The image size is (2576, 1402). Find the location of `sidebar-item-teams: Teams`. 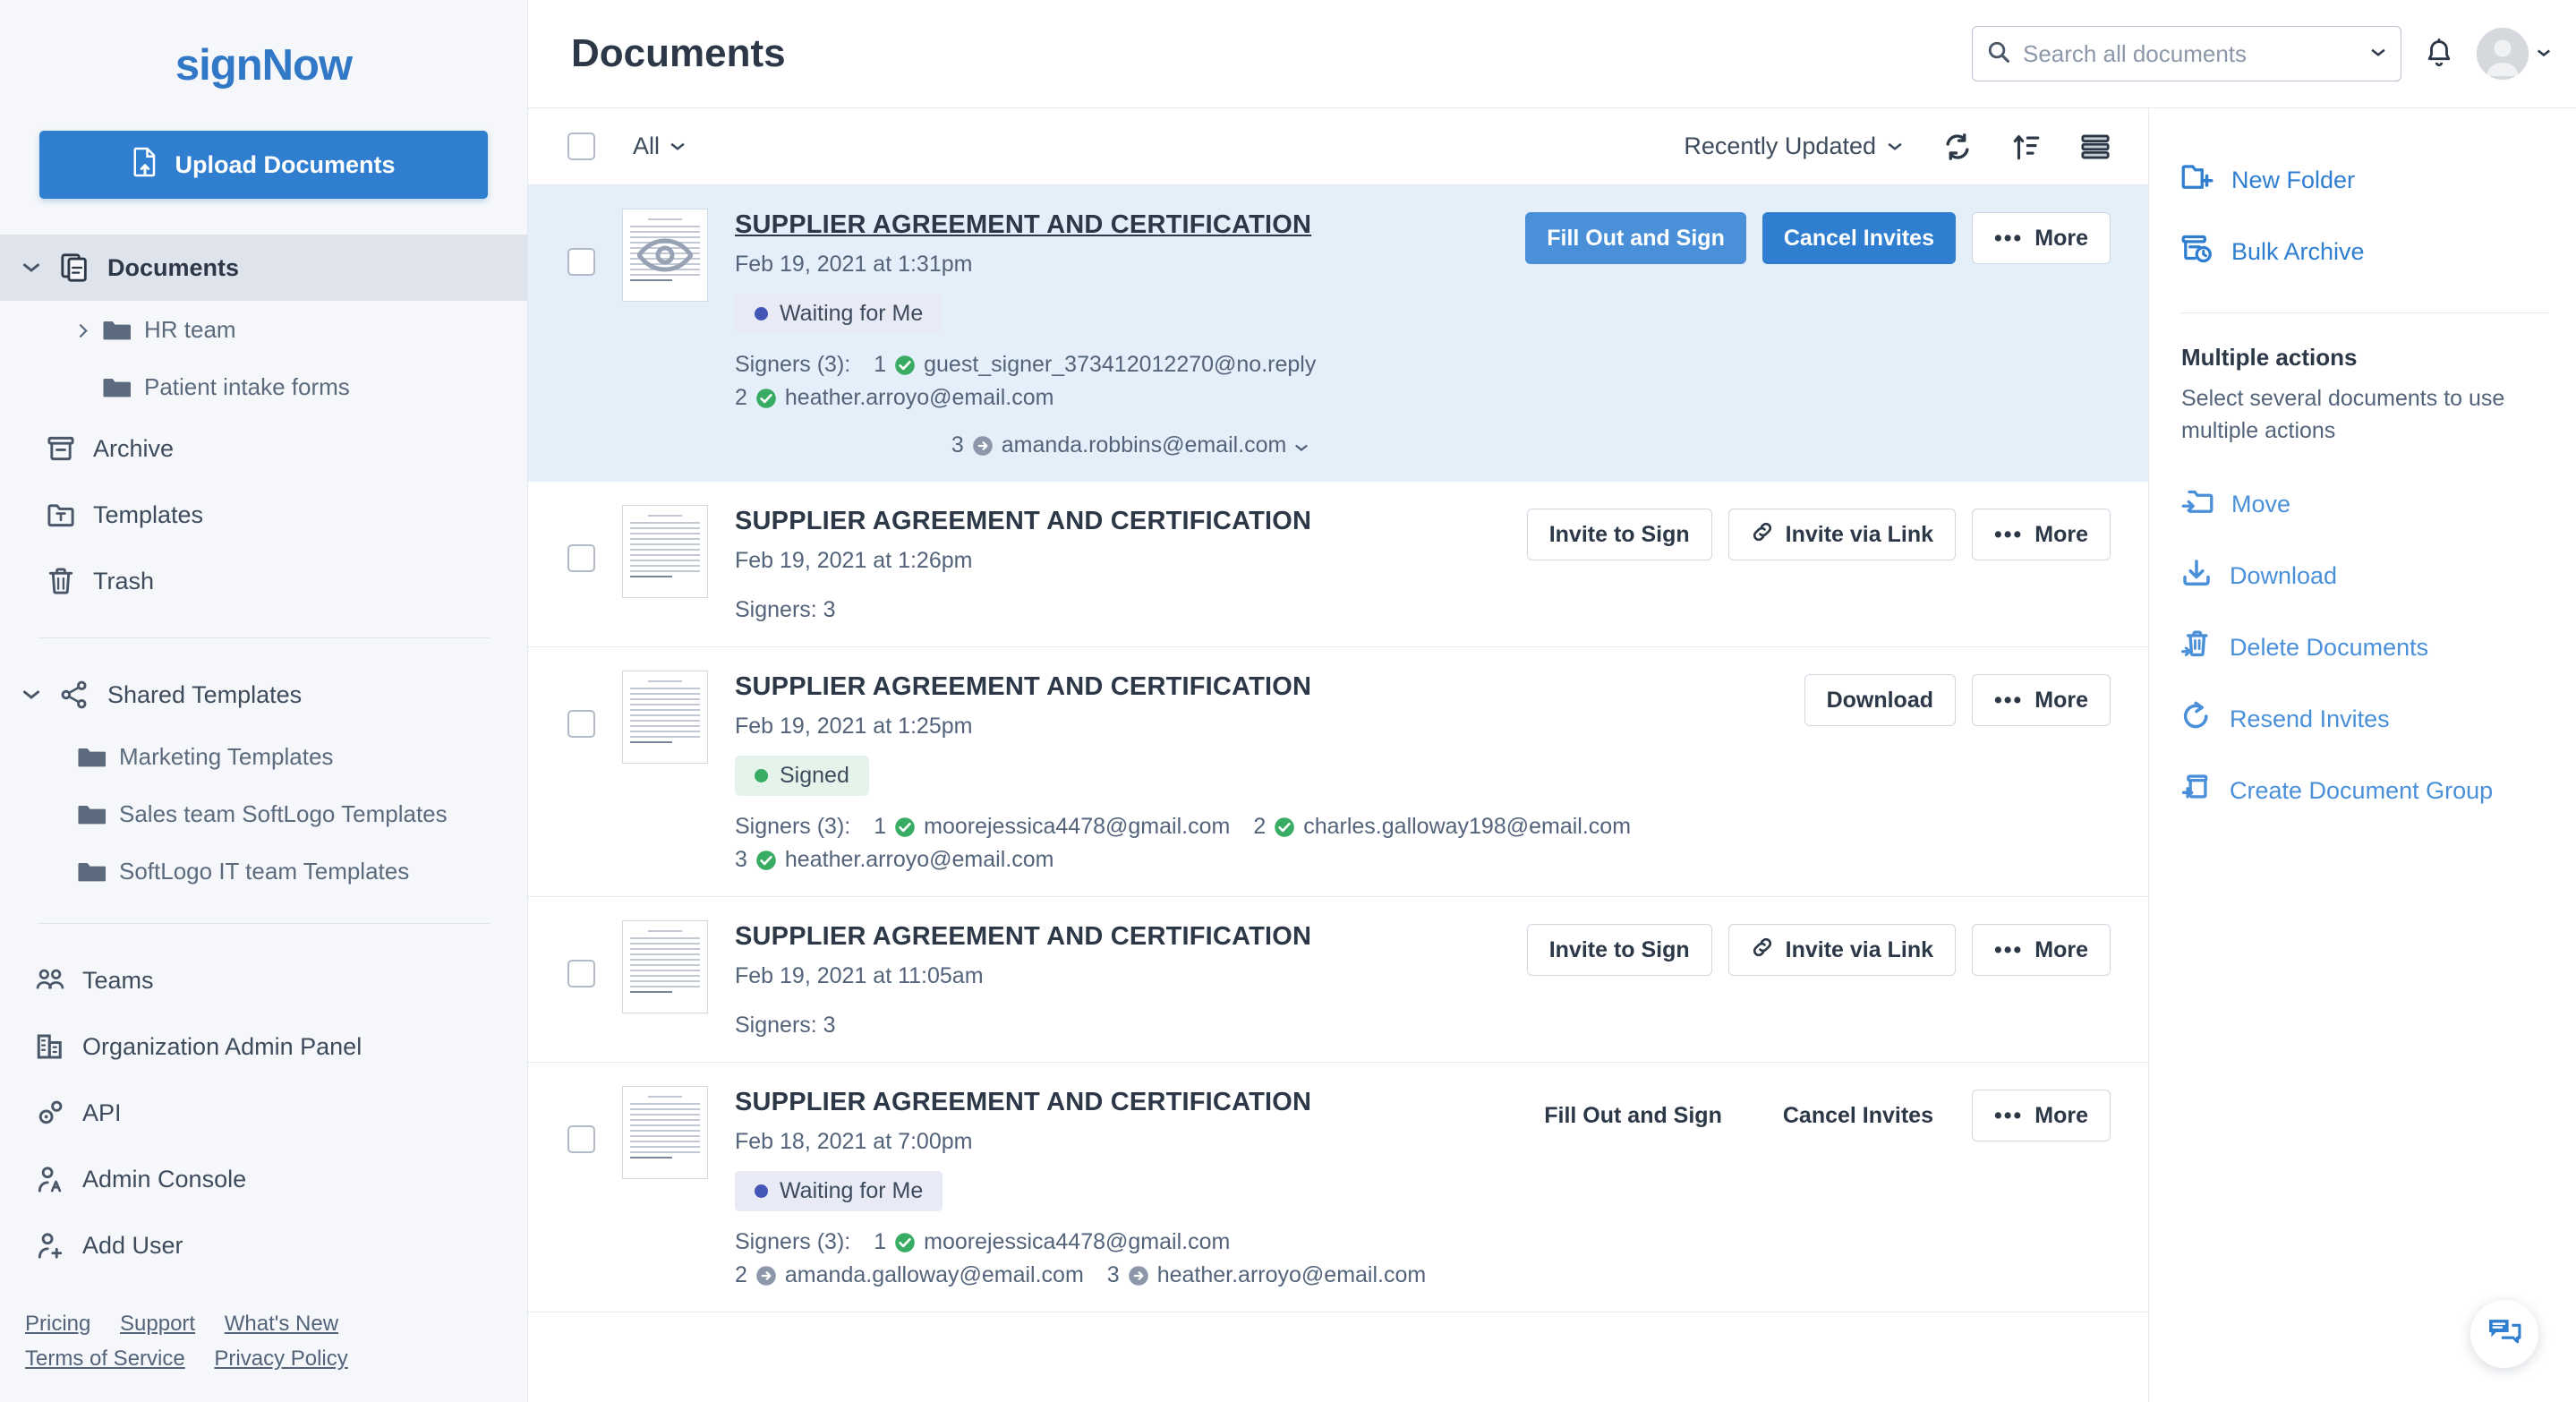

sidebar-item-teams: Teams is located at coordinates (263, 980).